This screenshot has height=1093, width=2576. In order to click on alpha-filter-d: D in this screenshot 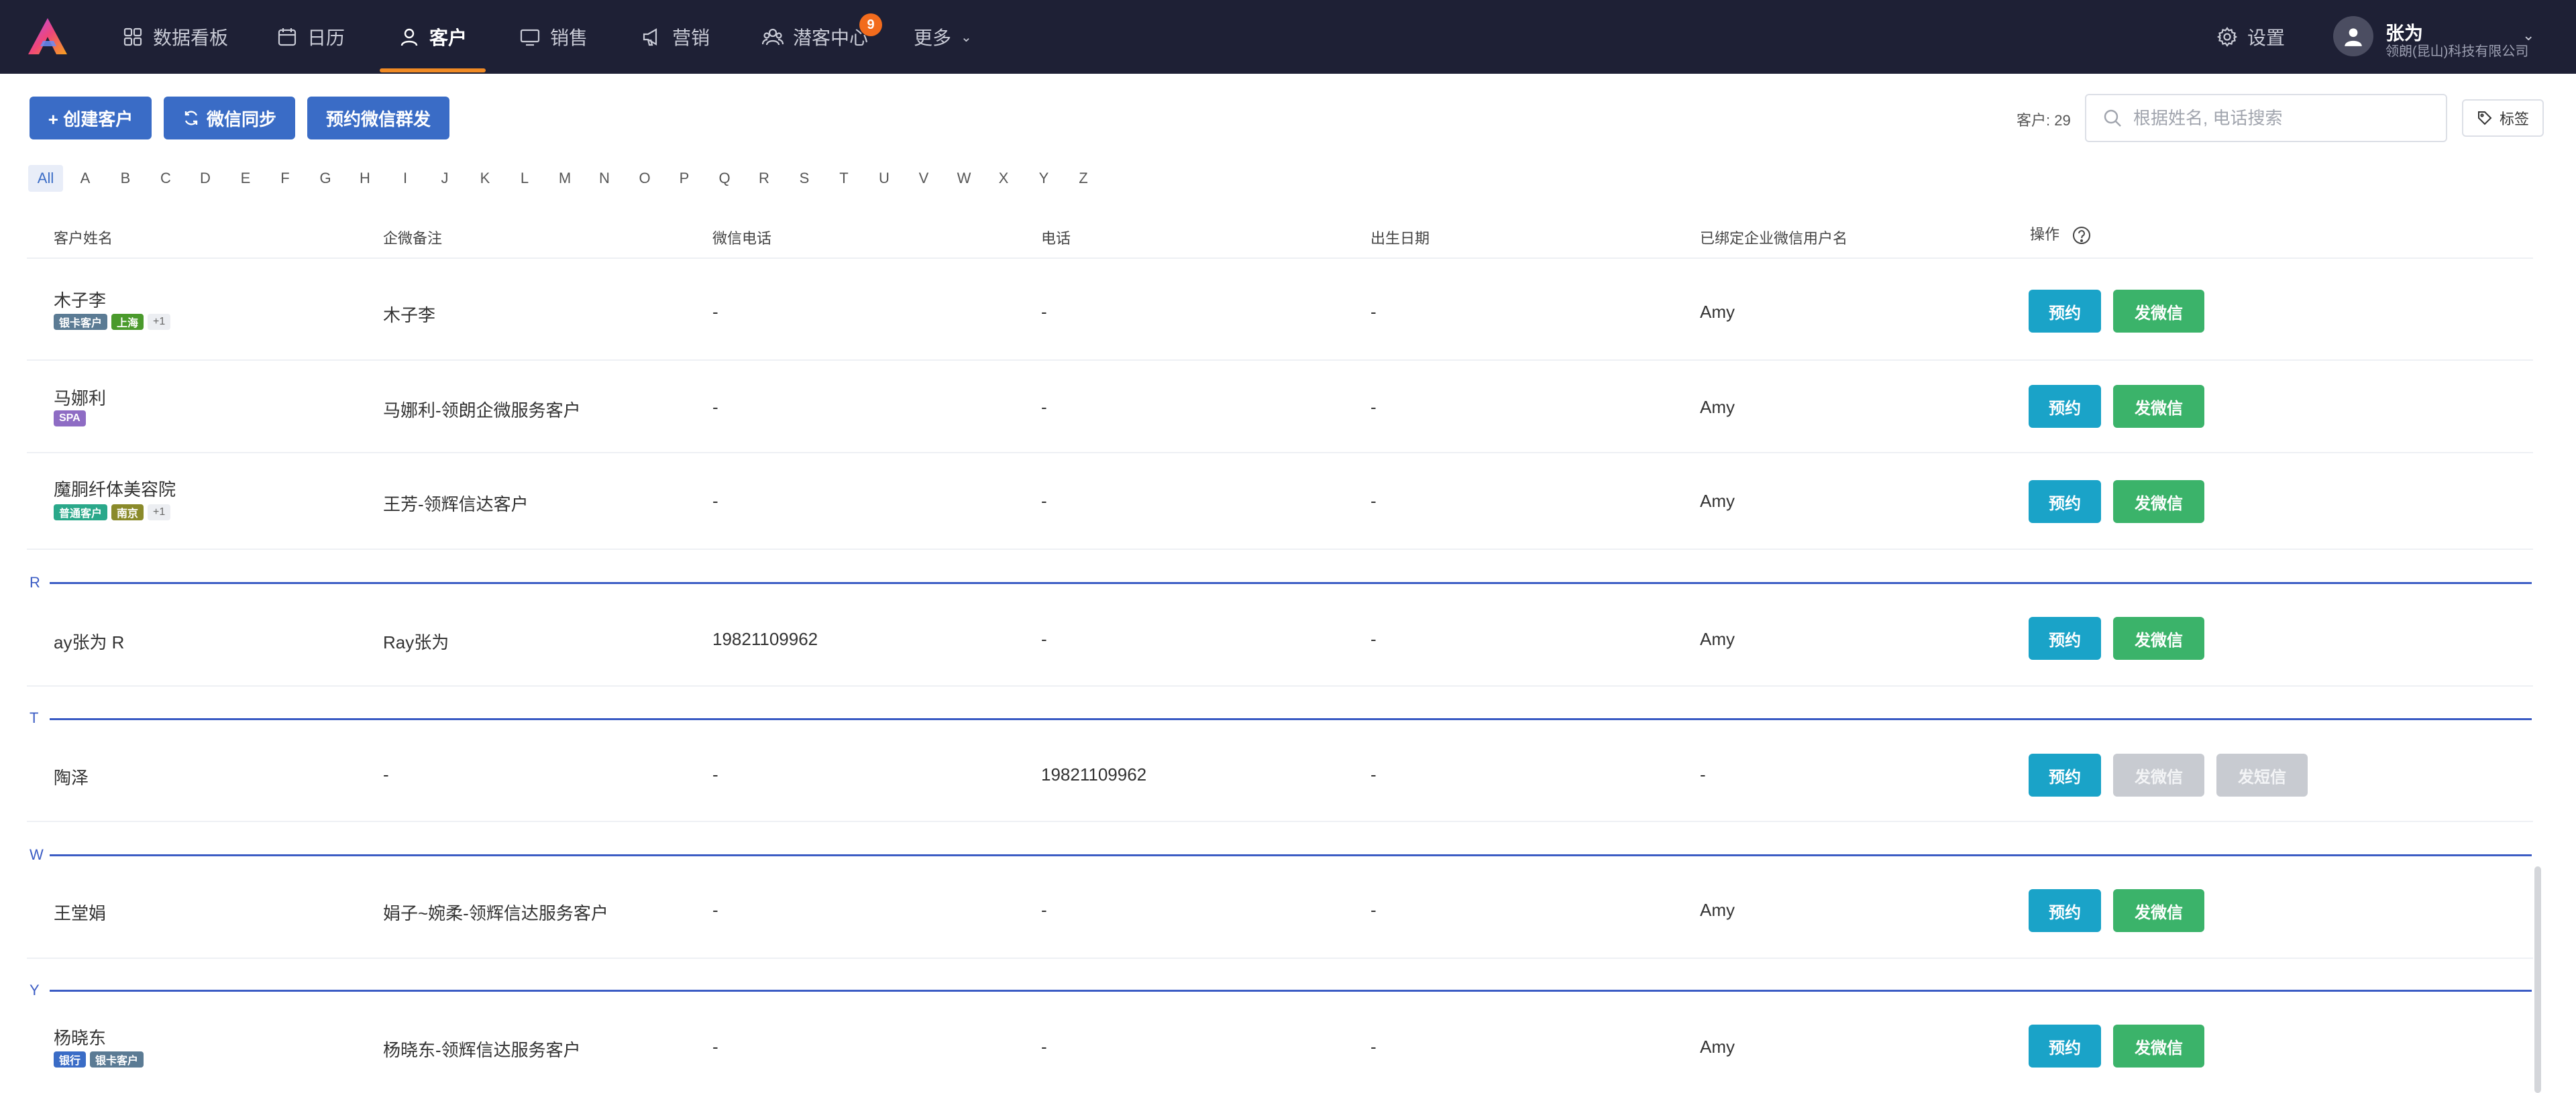, I will do `click(205, 178)`.